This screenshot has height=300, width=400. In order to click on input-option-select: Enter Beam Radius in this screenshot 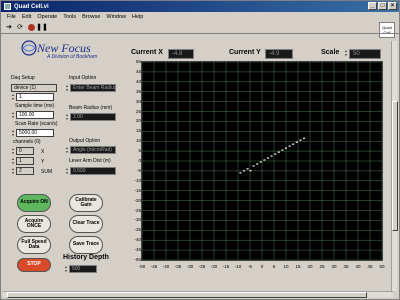, I will do `click(93, 88)`.